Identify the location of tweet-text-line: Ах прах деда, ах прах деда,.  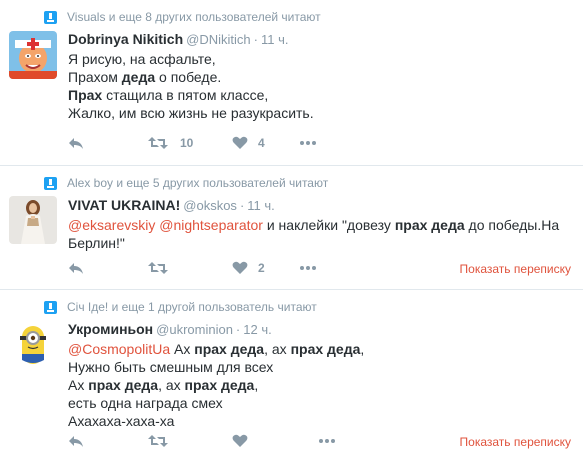
(163, 385).